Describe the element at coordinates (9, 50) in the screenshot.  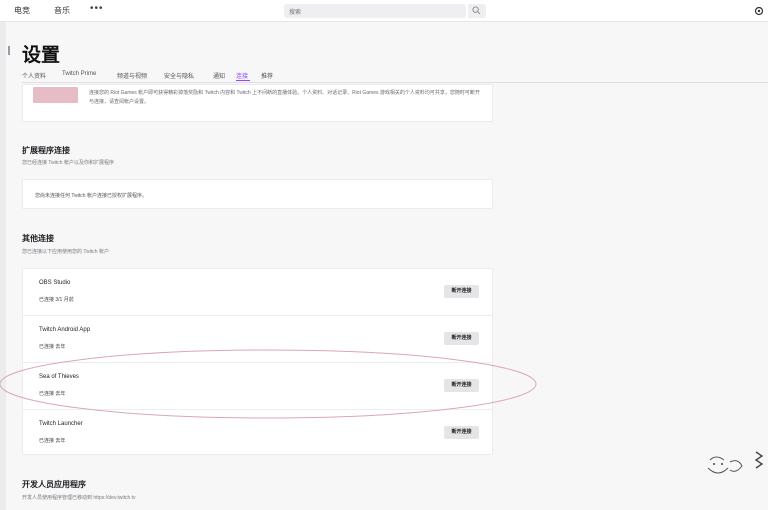
I see `collapse-handle` at that location.